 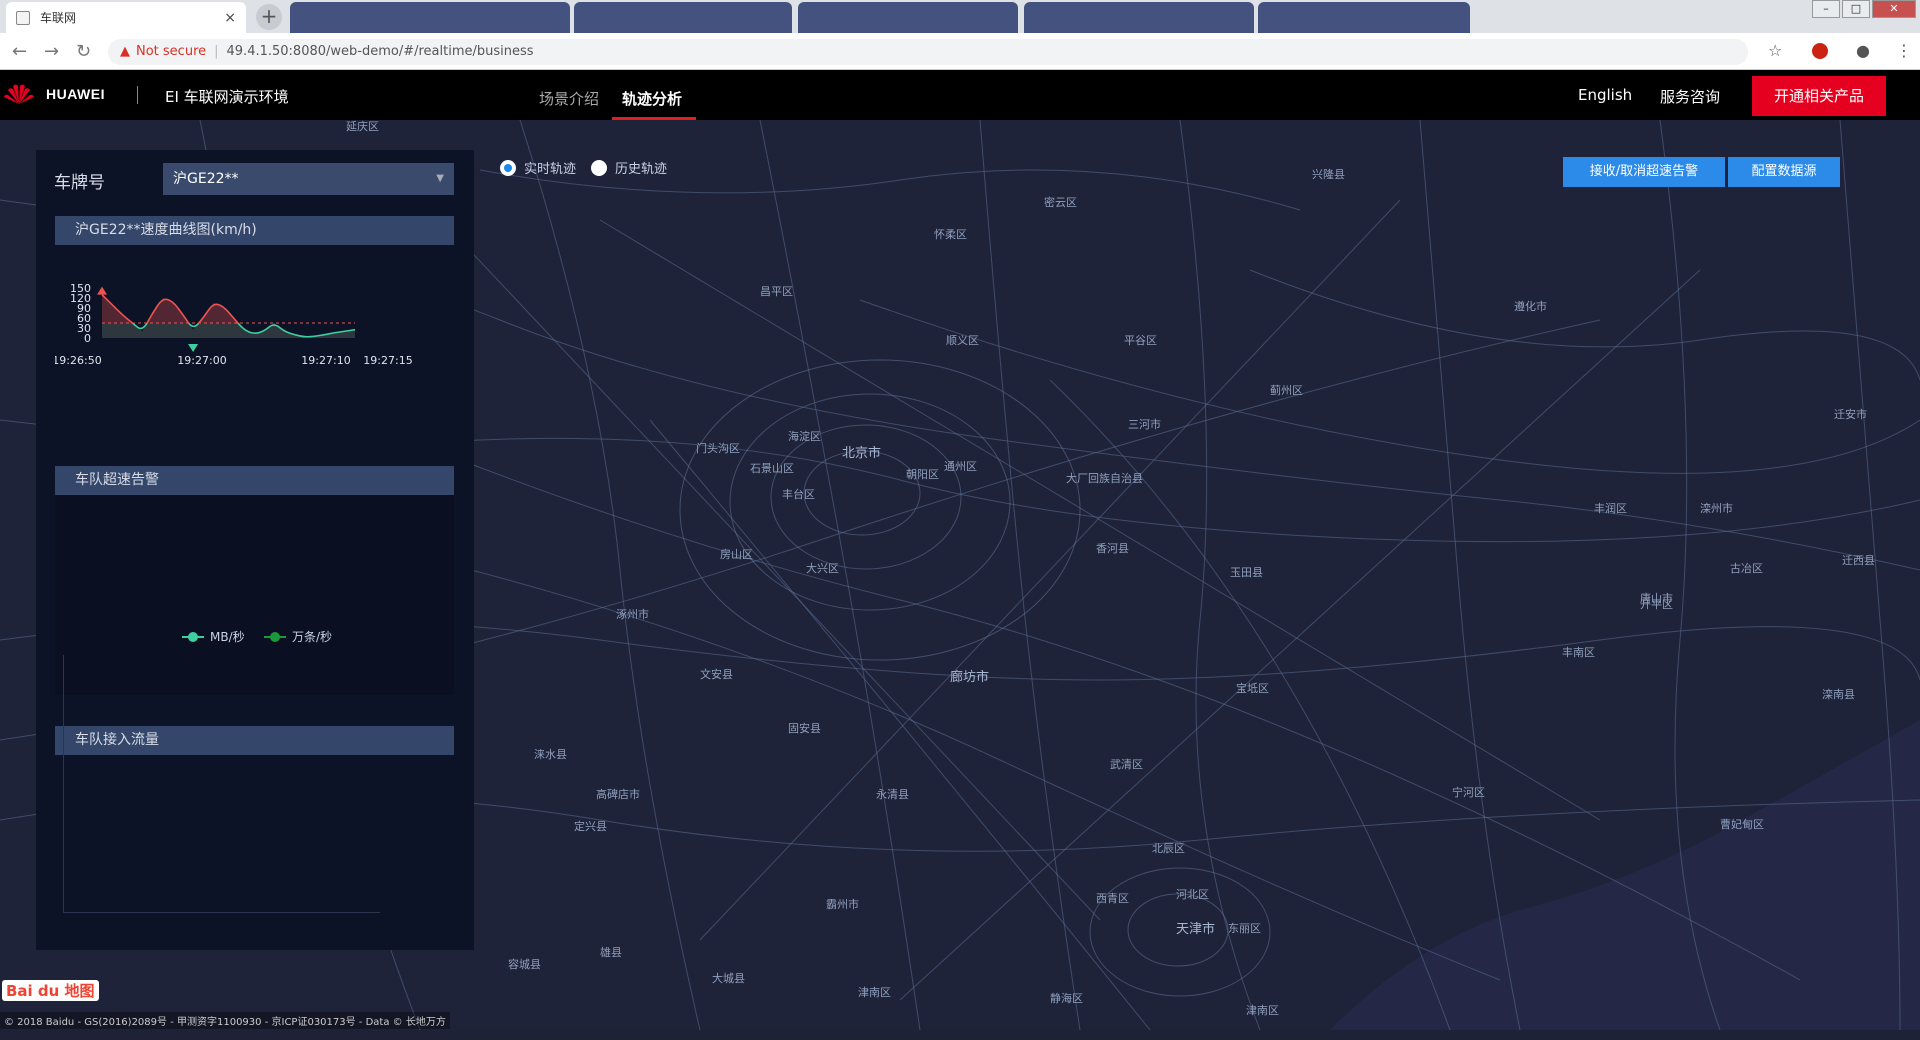 I want to click on map-label: 兴隆县, so click(x=1328, y=174).